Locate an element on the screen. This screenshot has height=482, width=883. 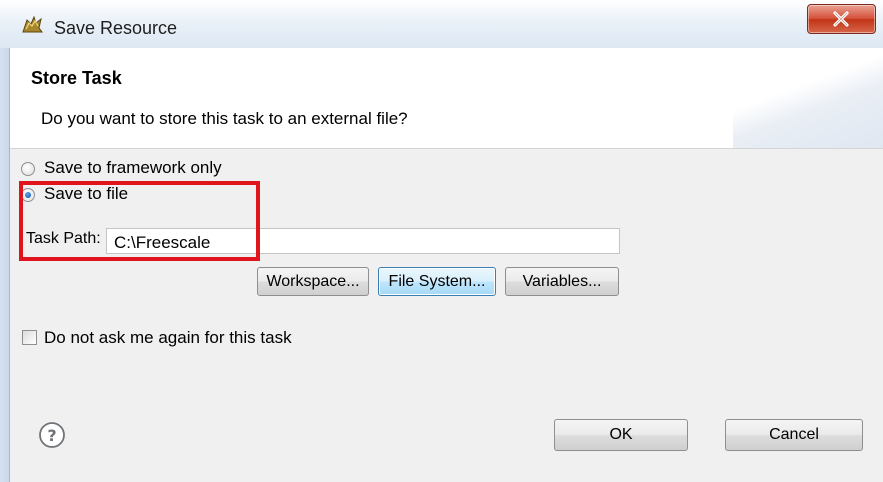
framework-only-radio is located at coordinates (28, 169).